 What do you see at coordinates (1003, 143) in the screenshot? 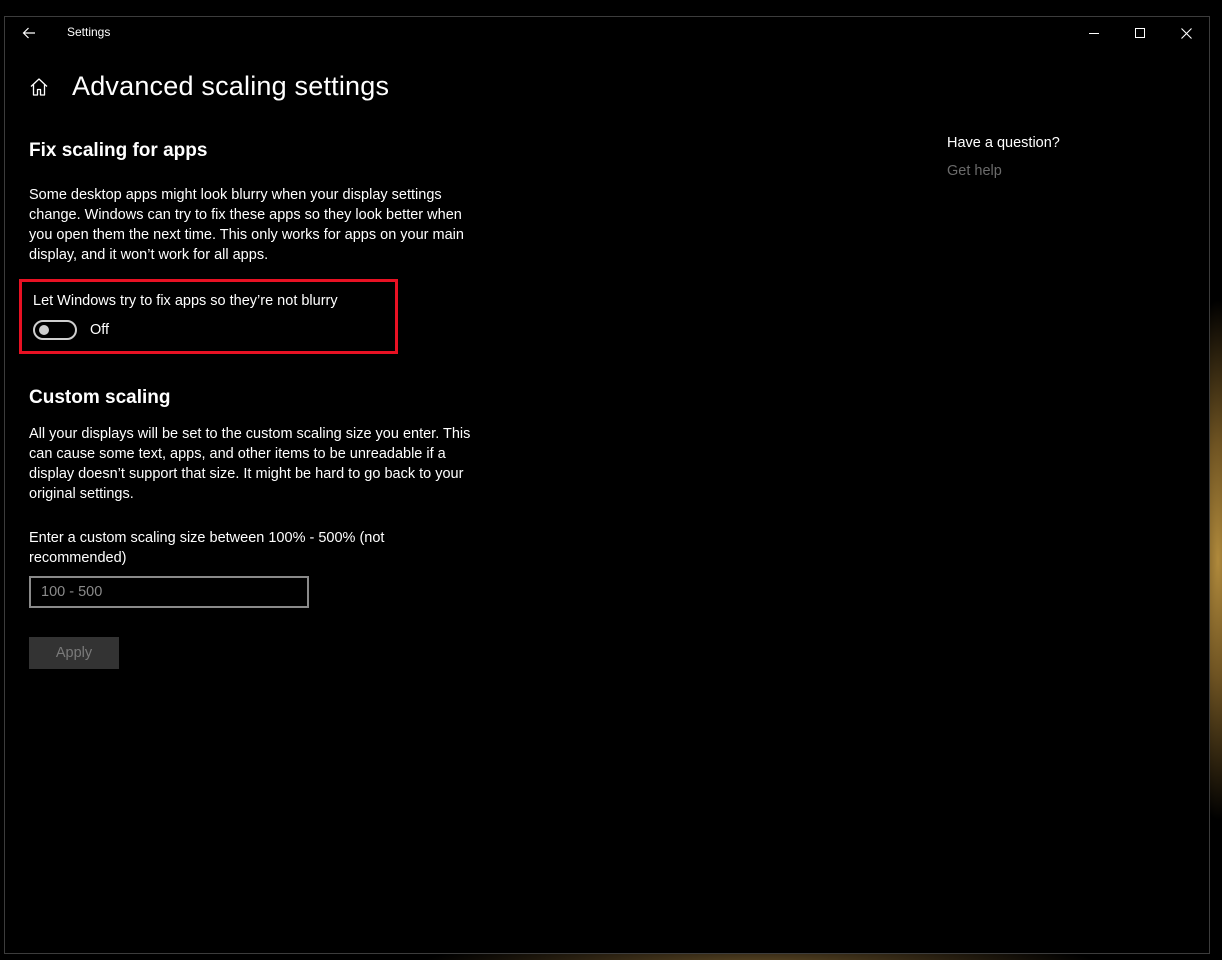
I see `help-panel-title: Have a question?` at bounding box center [1003, 143].